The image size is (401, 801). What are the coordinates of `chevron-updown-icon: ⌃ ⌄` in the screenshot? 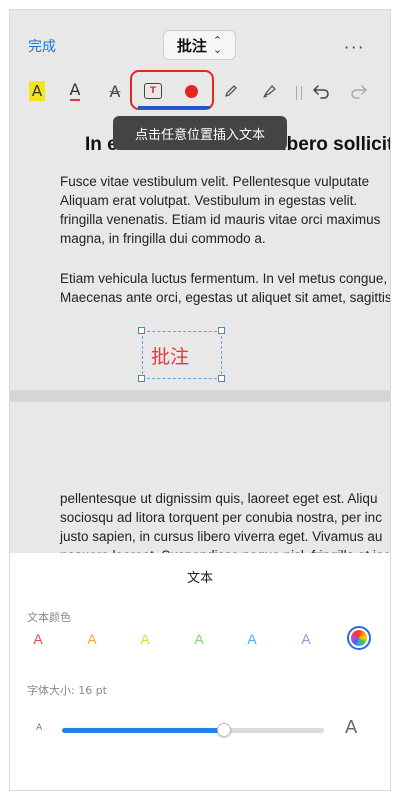 It's located at (217, 45).